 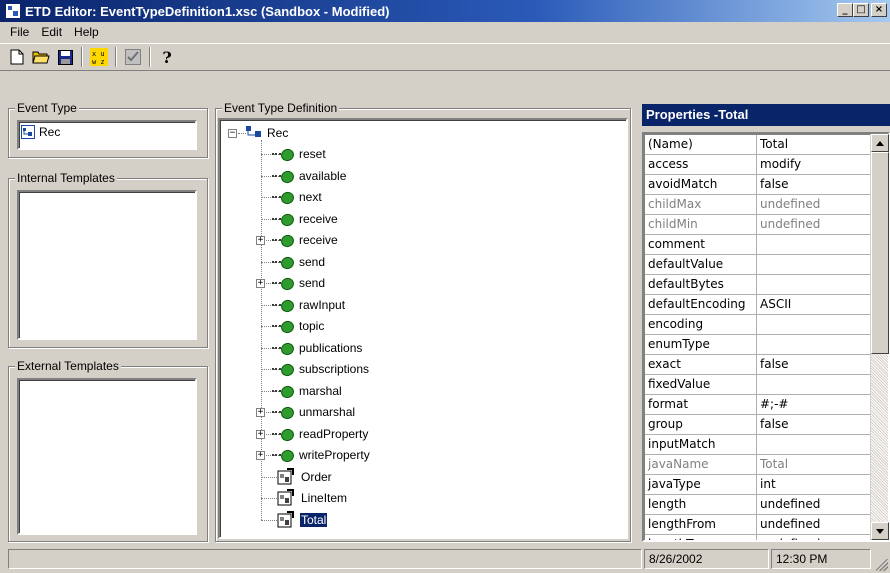 I want to click on open-button, so click(x=41, y=57).